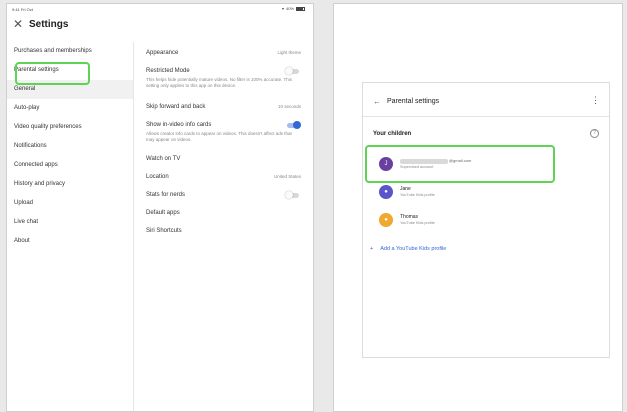  Describe the element at coordinates (176, 107) in the screenshot. I see `skip-label: Skip forward and back` at that location.